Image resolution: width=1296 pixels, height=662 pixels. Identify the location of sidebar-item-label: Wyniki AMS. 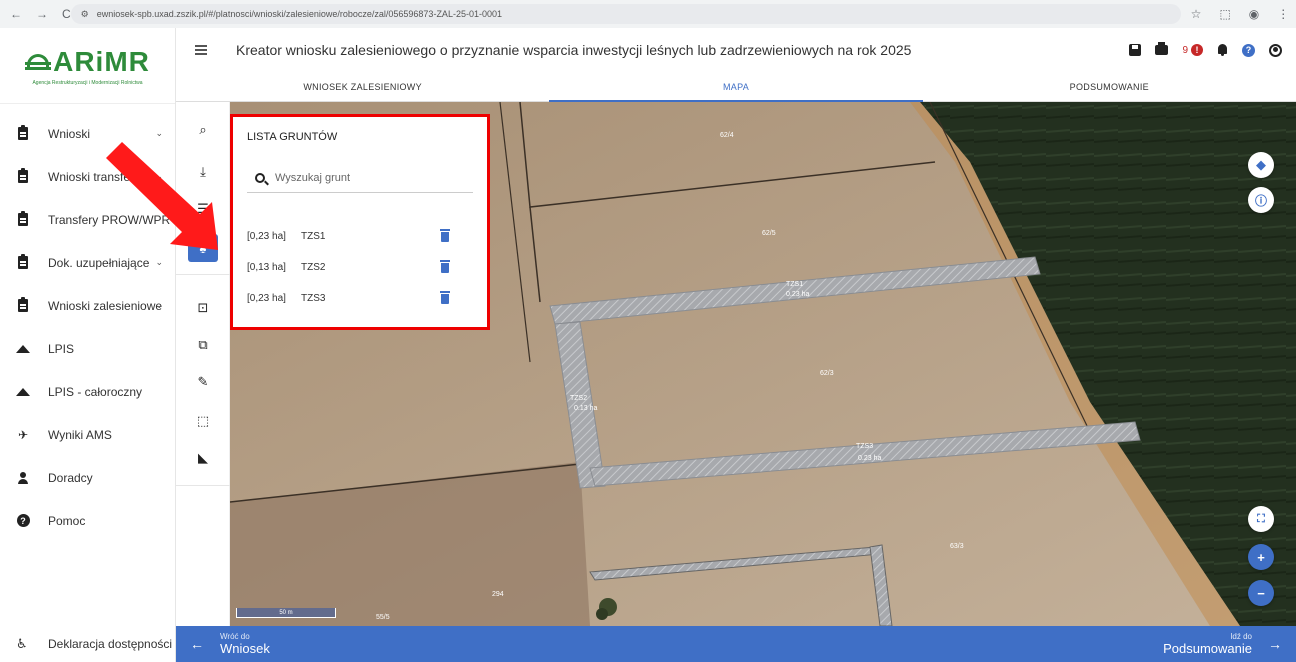
(80, 434).